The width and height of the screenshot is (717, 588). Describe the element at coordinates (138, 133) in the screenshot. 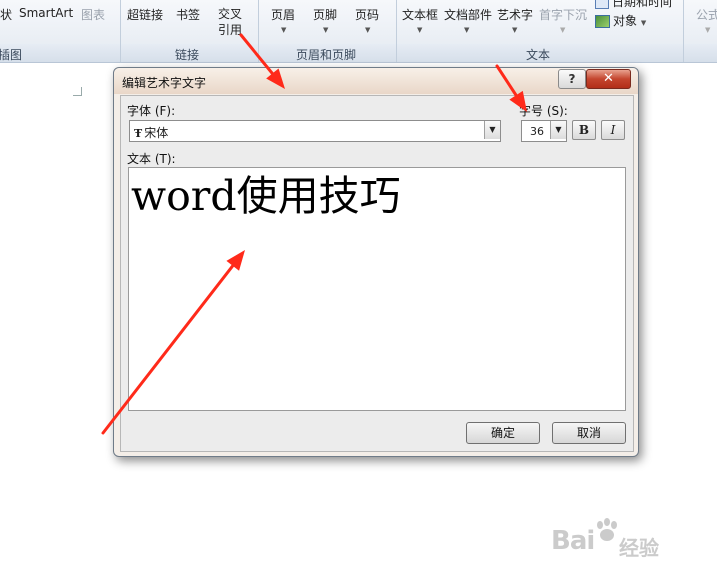

I see `truetype-font-icon: Ŧ` at that location.